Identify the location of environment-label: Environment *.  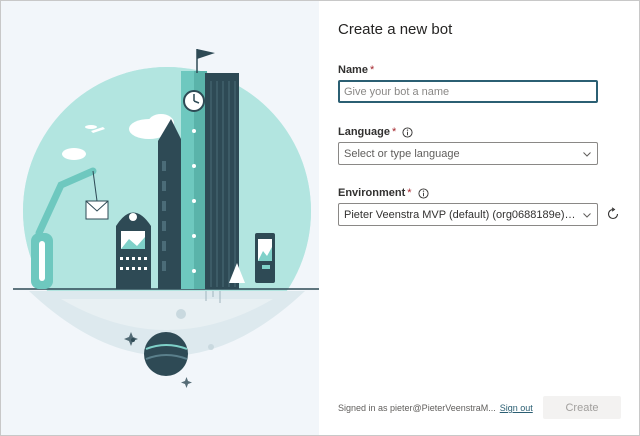
(383, 193).